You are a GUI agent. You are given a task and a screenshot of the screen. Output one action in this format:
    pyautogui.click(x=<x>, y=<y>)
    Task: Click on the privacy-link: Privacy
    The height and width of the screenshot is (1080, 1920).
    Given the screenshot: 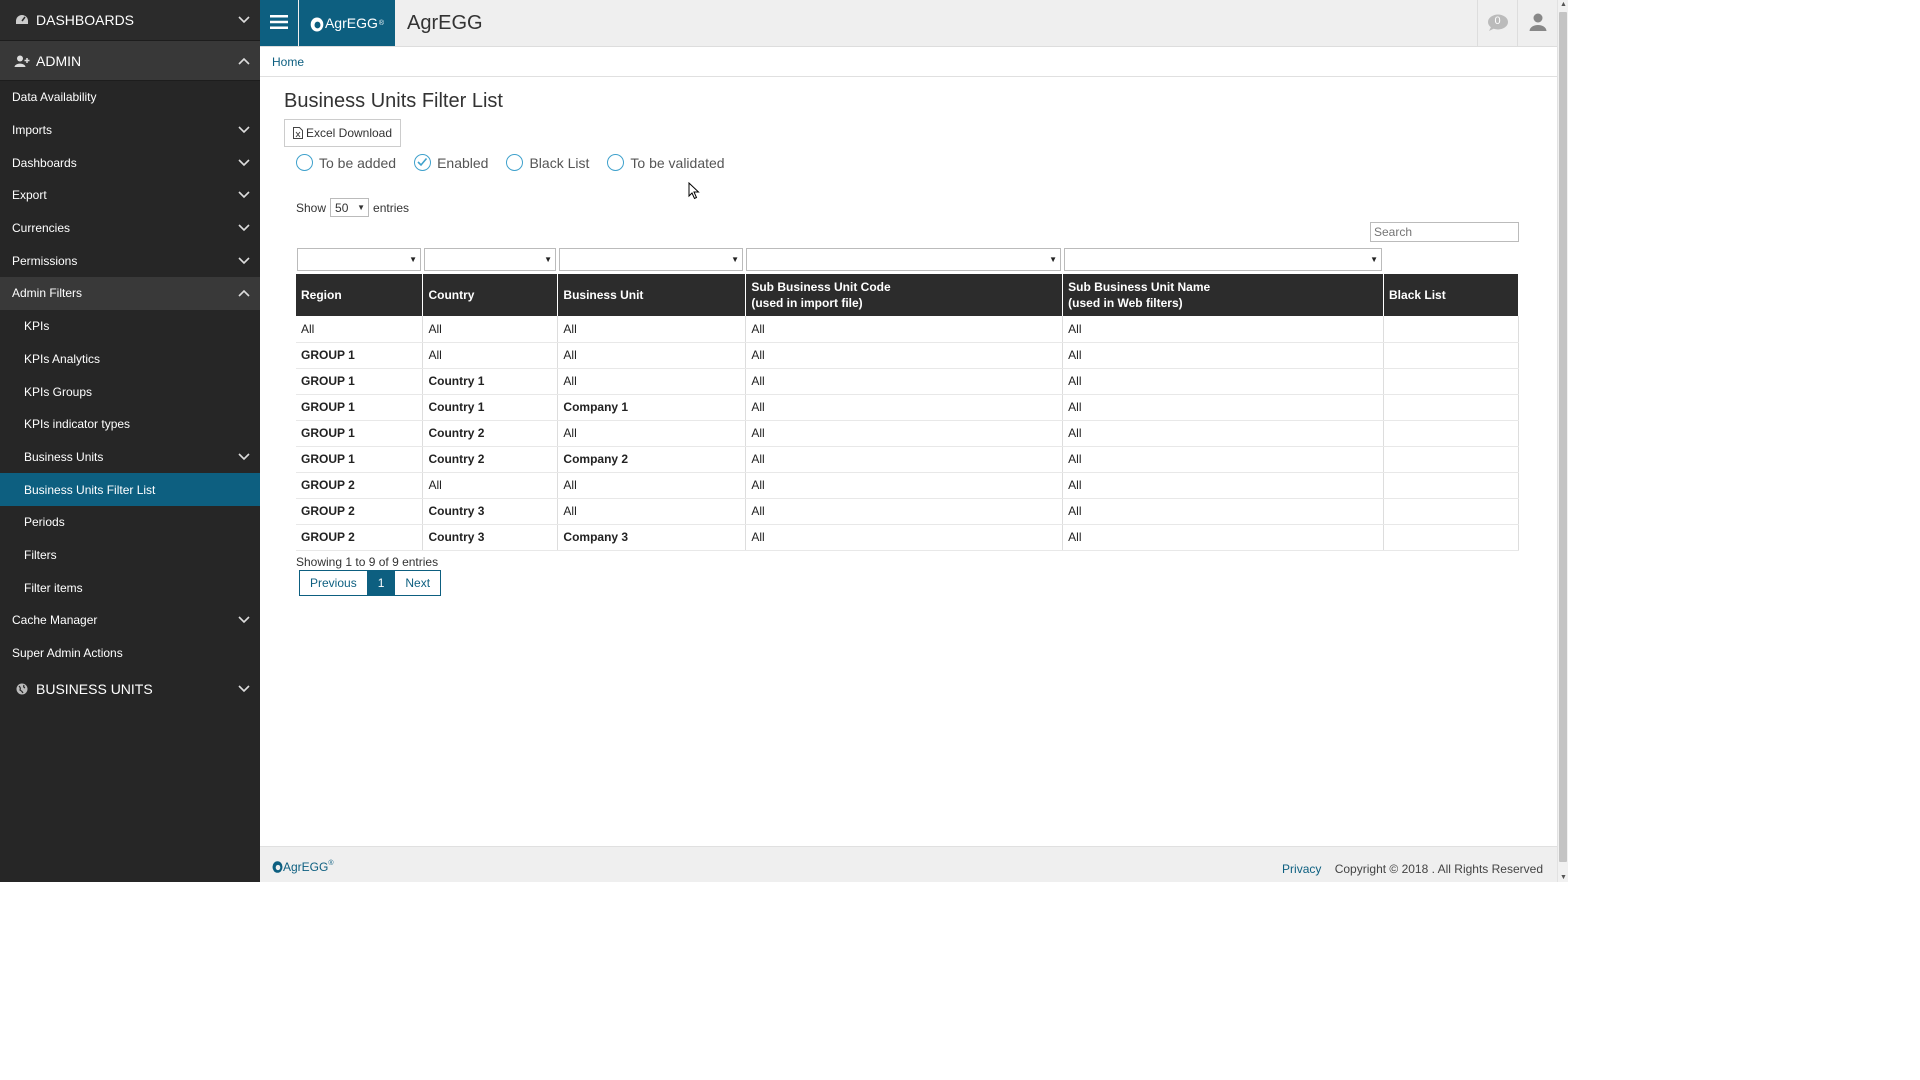 What is the action you would take?
    pyautogui.click(x=1301, y=869)
    